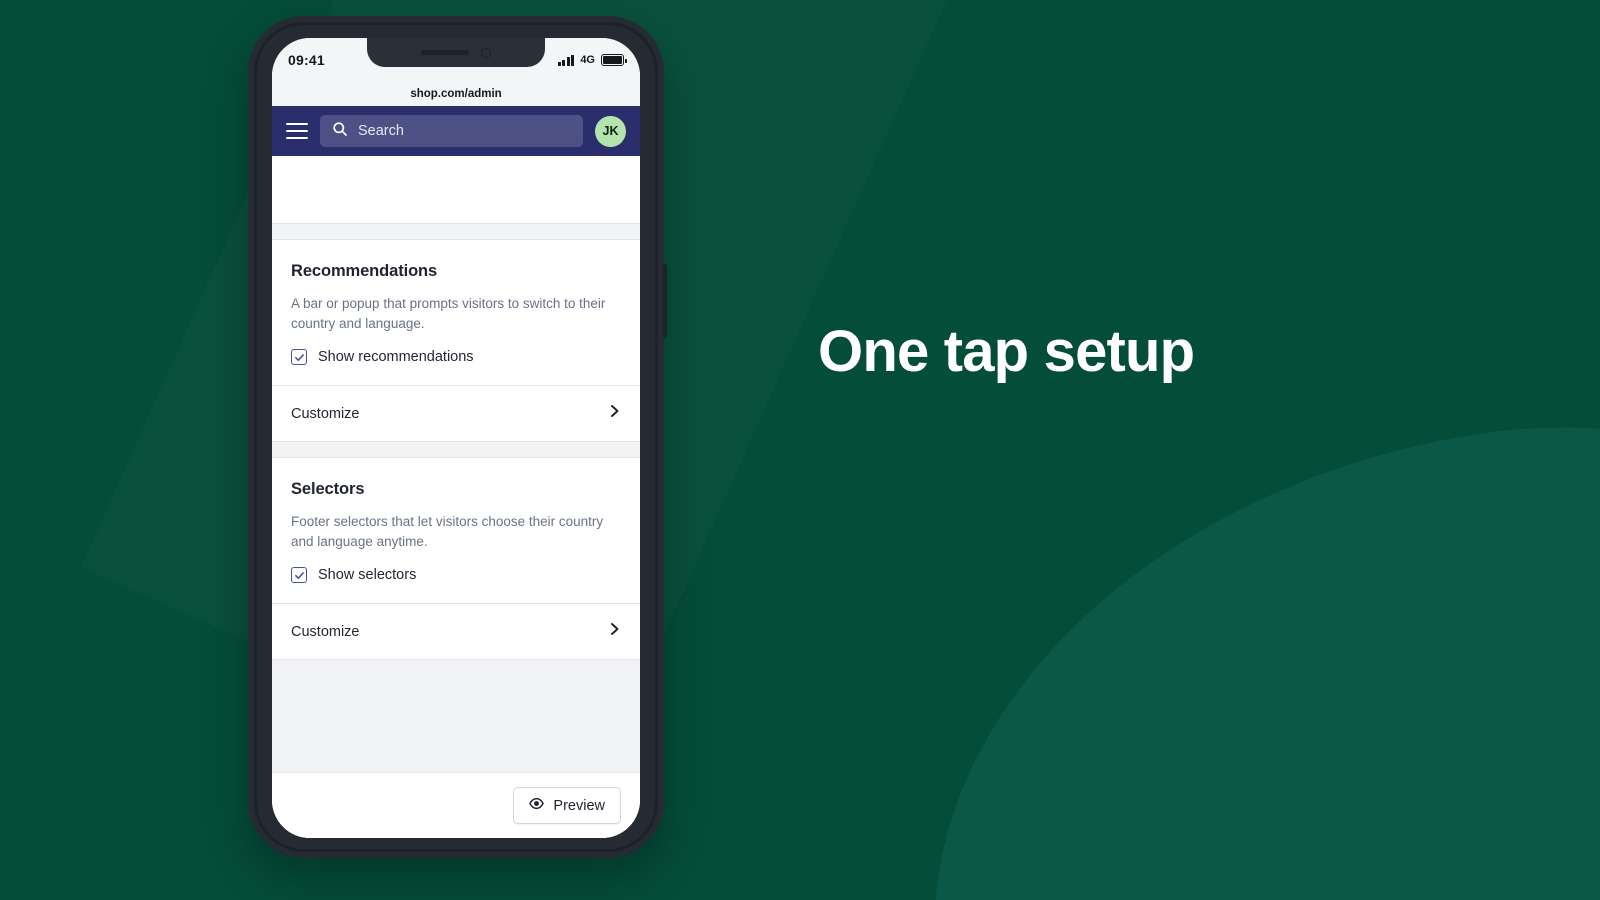  What do you see at coordinates (340, 131) in the screenshot?
I see `search-icon` at bounding box center [340, 131].